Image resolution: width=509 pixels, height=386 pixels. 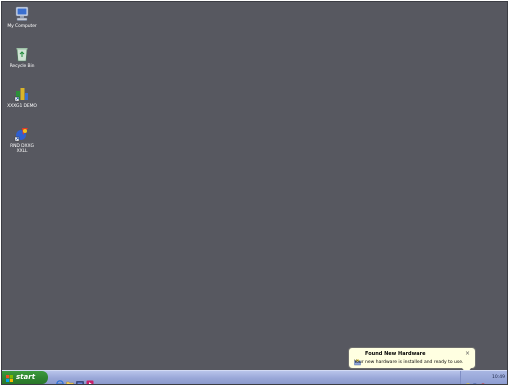 What do you see at coordinates (467, 353) in the screenshot?
I see `close-icon: ×` at bounding box center [467, 353].